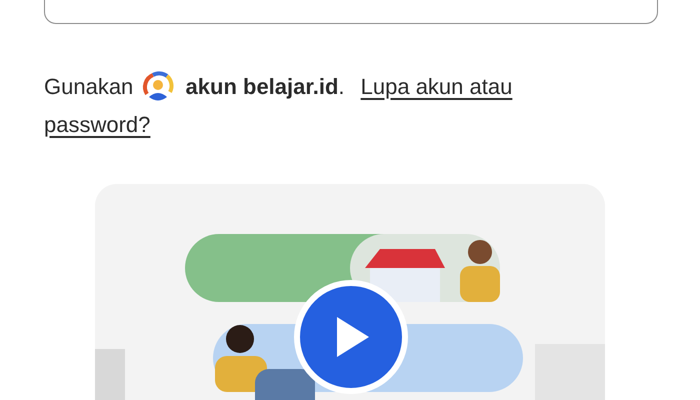 The height and width of the screenshot is (400, 700). Describe the element at coordinates (436, 86) in the screenshot. I see `forgot-account-link: Lupa akun atau` at that location.